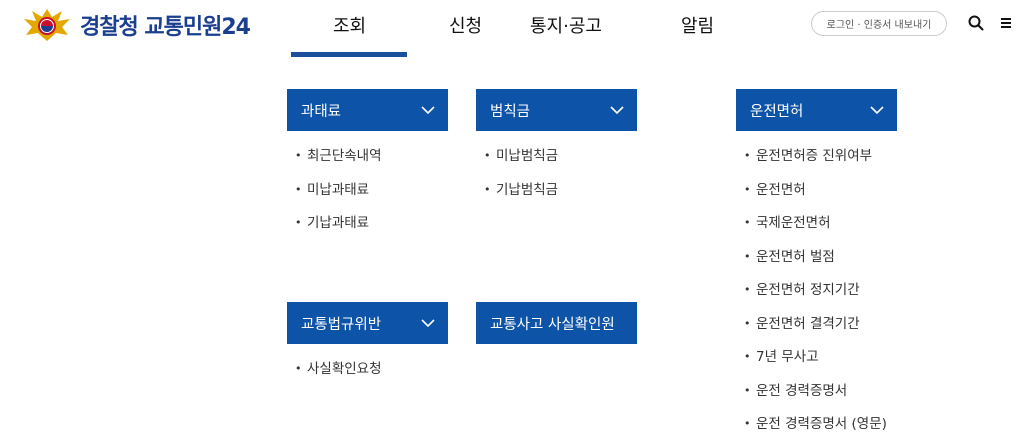 Image resolution: width=1024 pixels, height=448 pixels. What do you see at coordinates (811, 399) in the screenshot?
I see `list-item: 운전 경력증명서` at bounding box center [811, 399].